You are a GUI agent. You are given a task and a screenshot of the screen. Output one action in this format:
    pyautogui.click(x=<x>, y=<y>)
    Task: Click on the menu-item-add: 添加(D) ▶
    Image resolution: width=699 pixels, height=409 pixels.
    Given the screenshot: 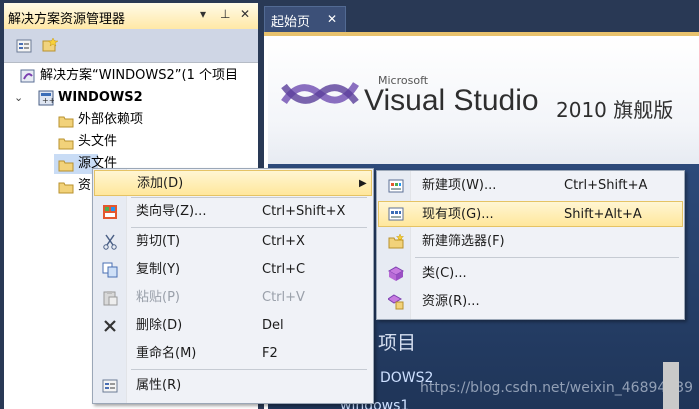 What is the action you would take?
    pyautogui.click(x=233, y=183)
    